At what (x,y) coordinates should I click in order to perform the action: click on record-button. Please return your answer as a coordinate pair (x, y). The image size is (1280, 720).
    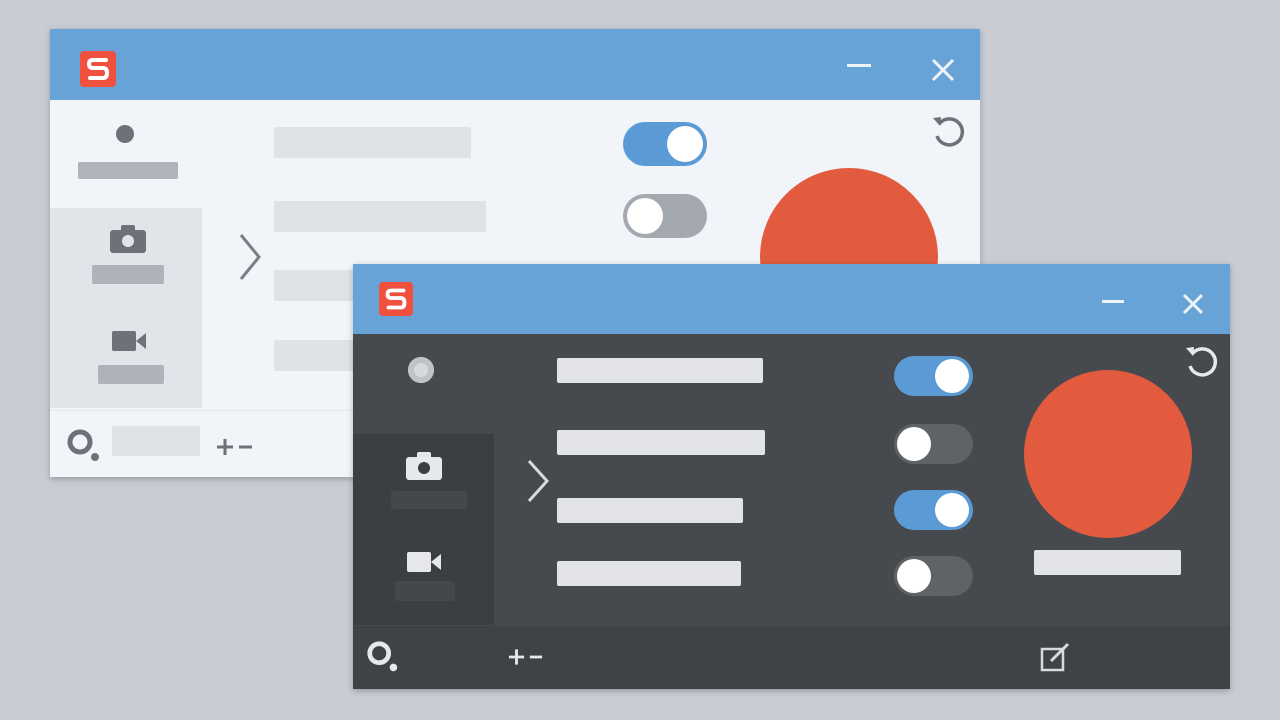
    Looking at the image, I should click on (1108, 454).